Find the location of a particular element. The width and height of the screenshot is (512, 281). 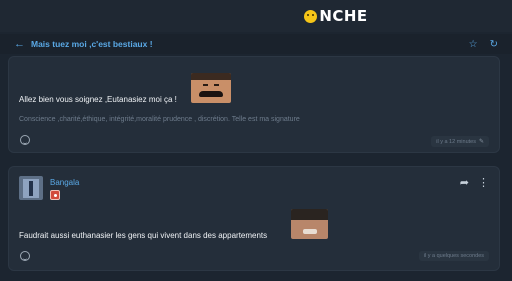

topic-header: ← Mais tuez moi ,c'est bestiaux ! ☆ ↻ is located at coordinates (256, 44).